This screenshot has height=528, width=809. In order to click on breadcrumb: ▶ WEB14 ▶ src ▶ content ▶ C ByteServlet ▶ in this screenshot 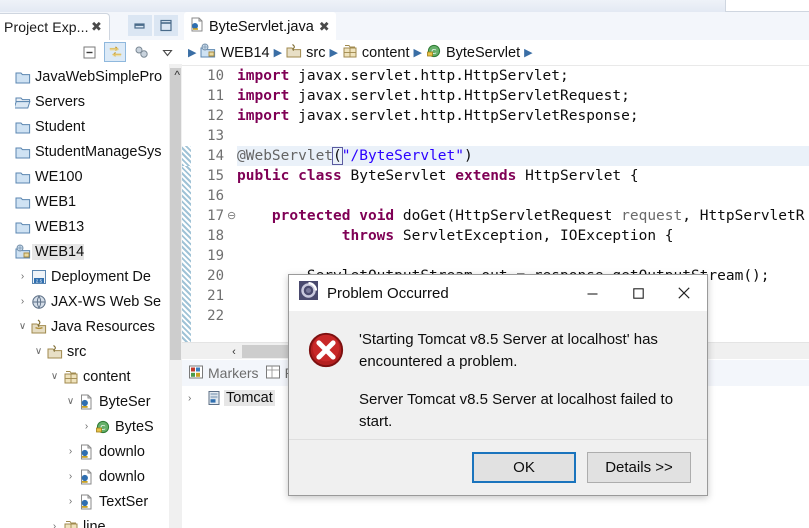, I will do `click(495, 53)`.